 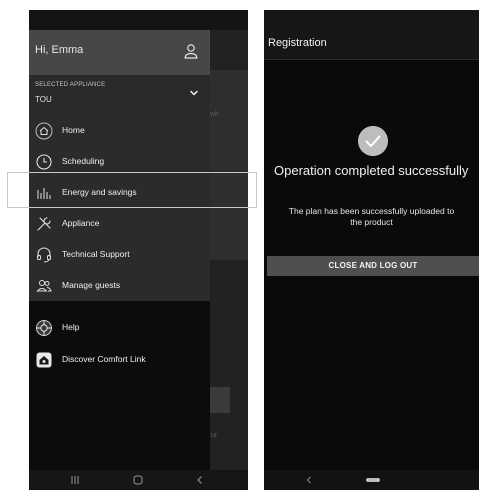 What do you see at coordinates (214, 435) in the screenshot?
I see `background-text: ur` at bounding box center [214, 435].